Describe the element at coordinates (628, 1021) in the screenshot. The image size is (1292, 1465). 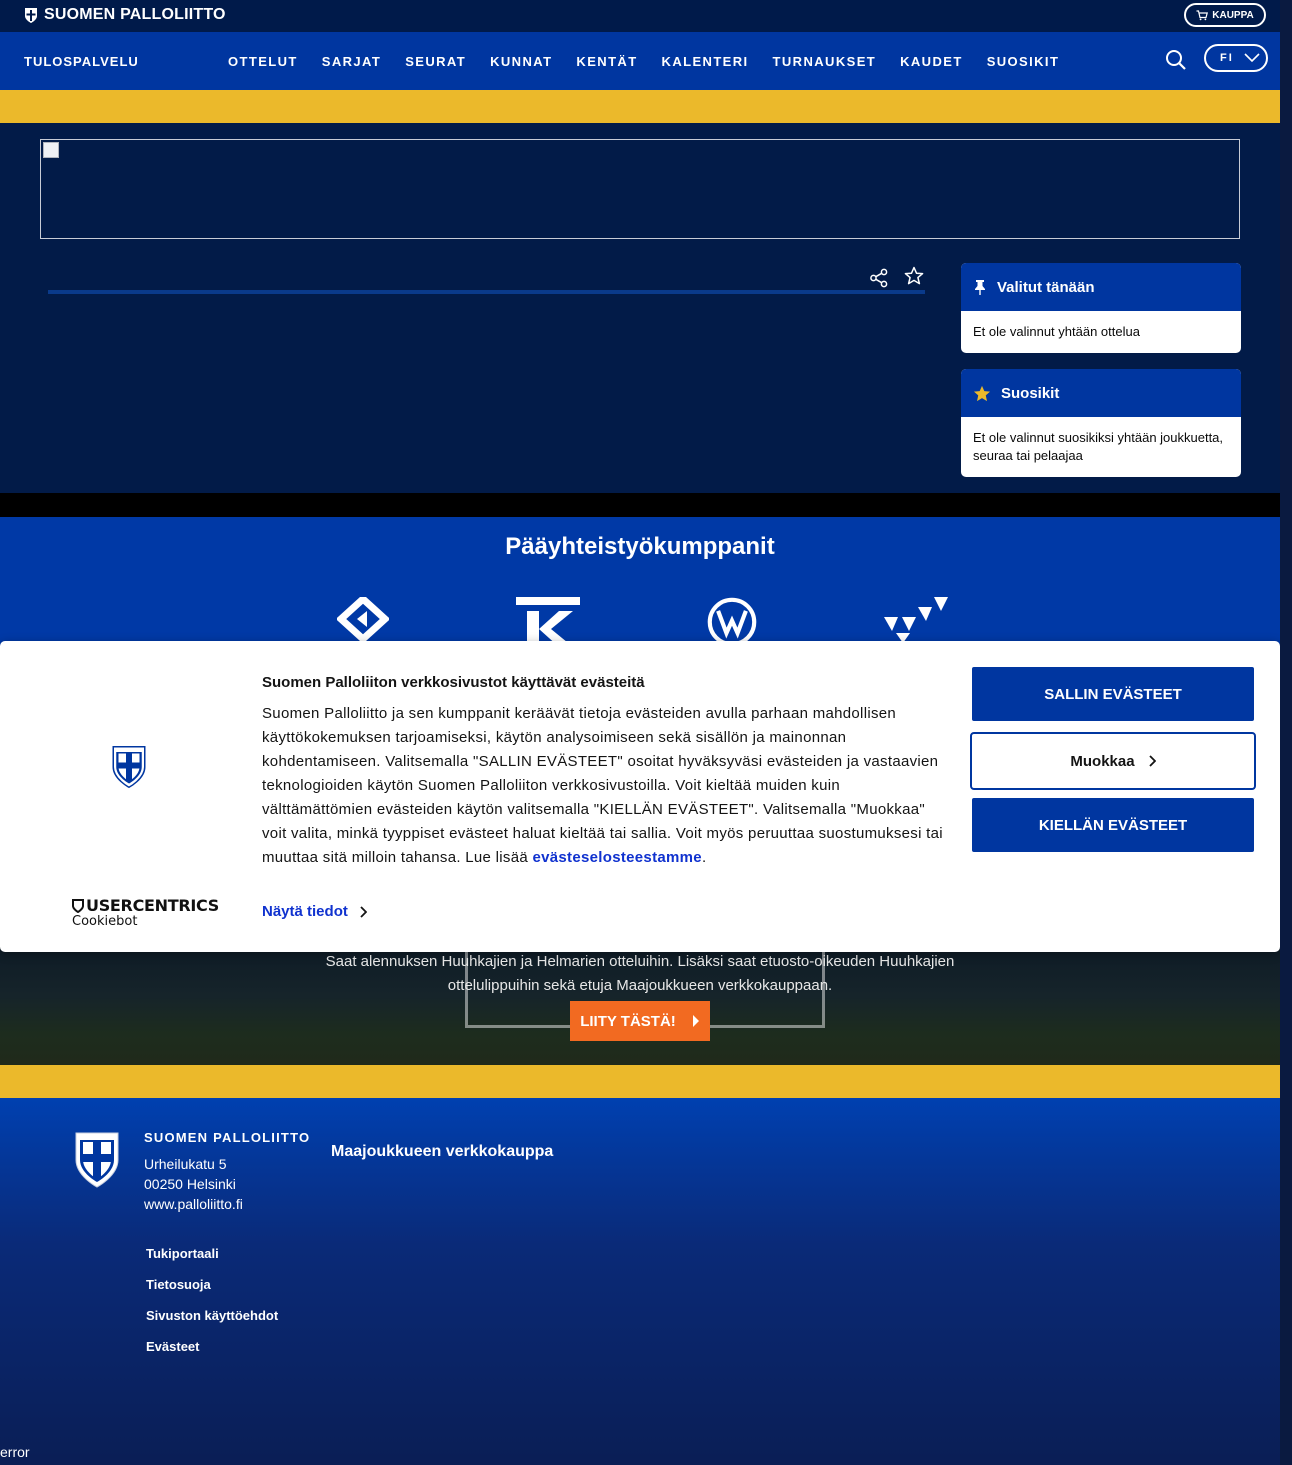
I see `join-label: LIITY TÄSTÄ!` at that location.